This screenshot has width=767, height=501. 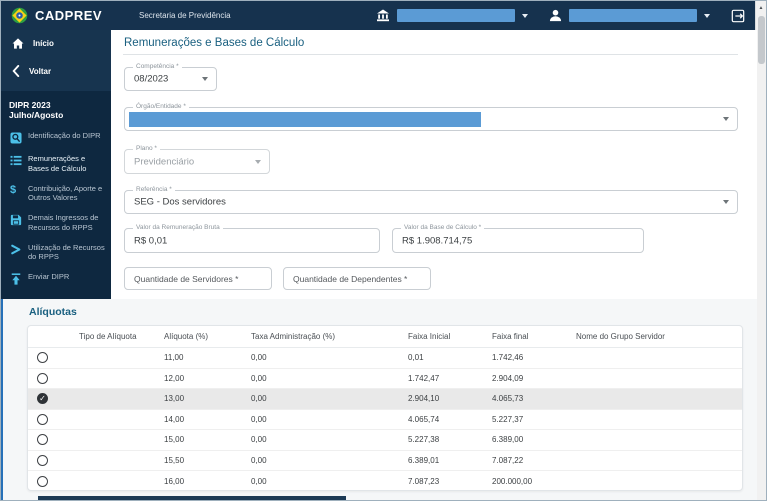 I want to click on aliquota-row: 11,00 0,00 0,01 1.742,46, so click(x=385, y=358).